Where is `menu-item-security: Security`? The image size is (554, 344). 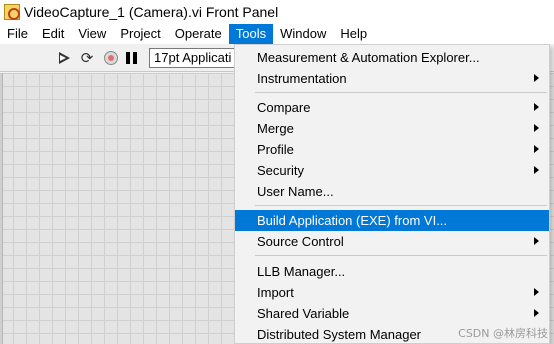
menu-item-security: Security is located at coordinates (392, 170).